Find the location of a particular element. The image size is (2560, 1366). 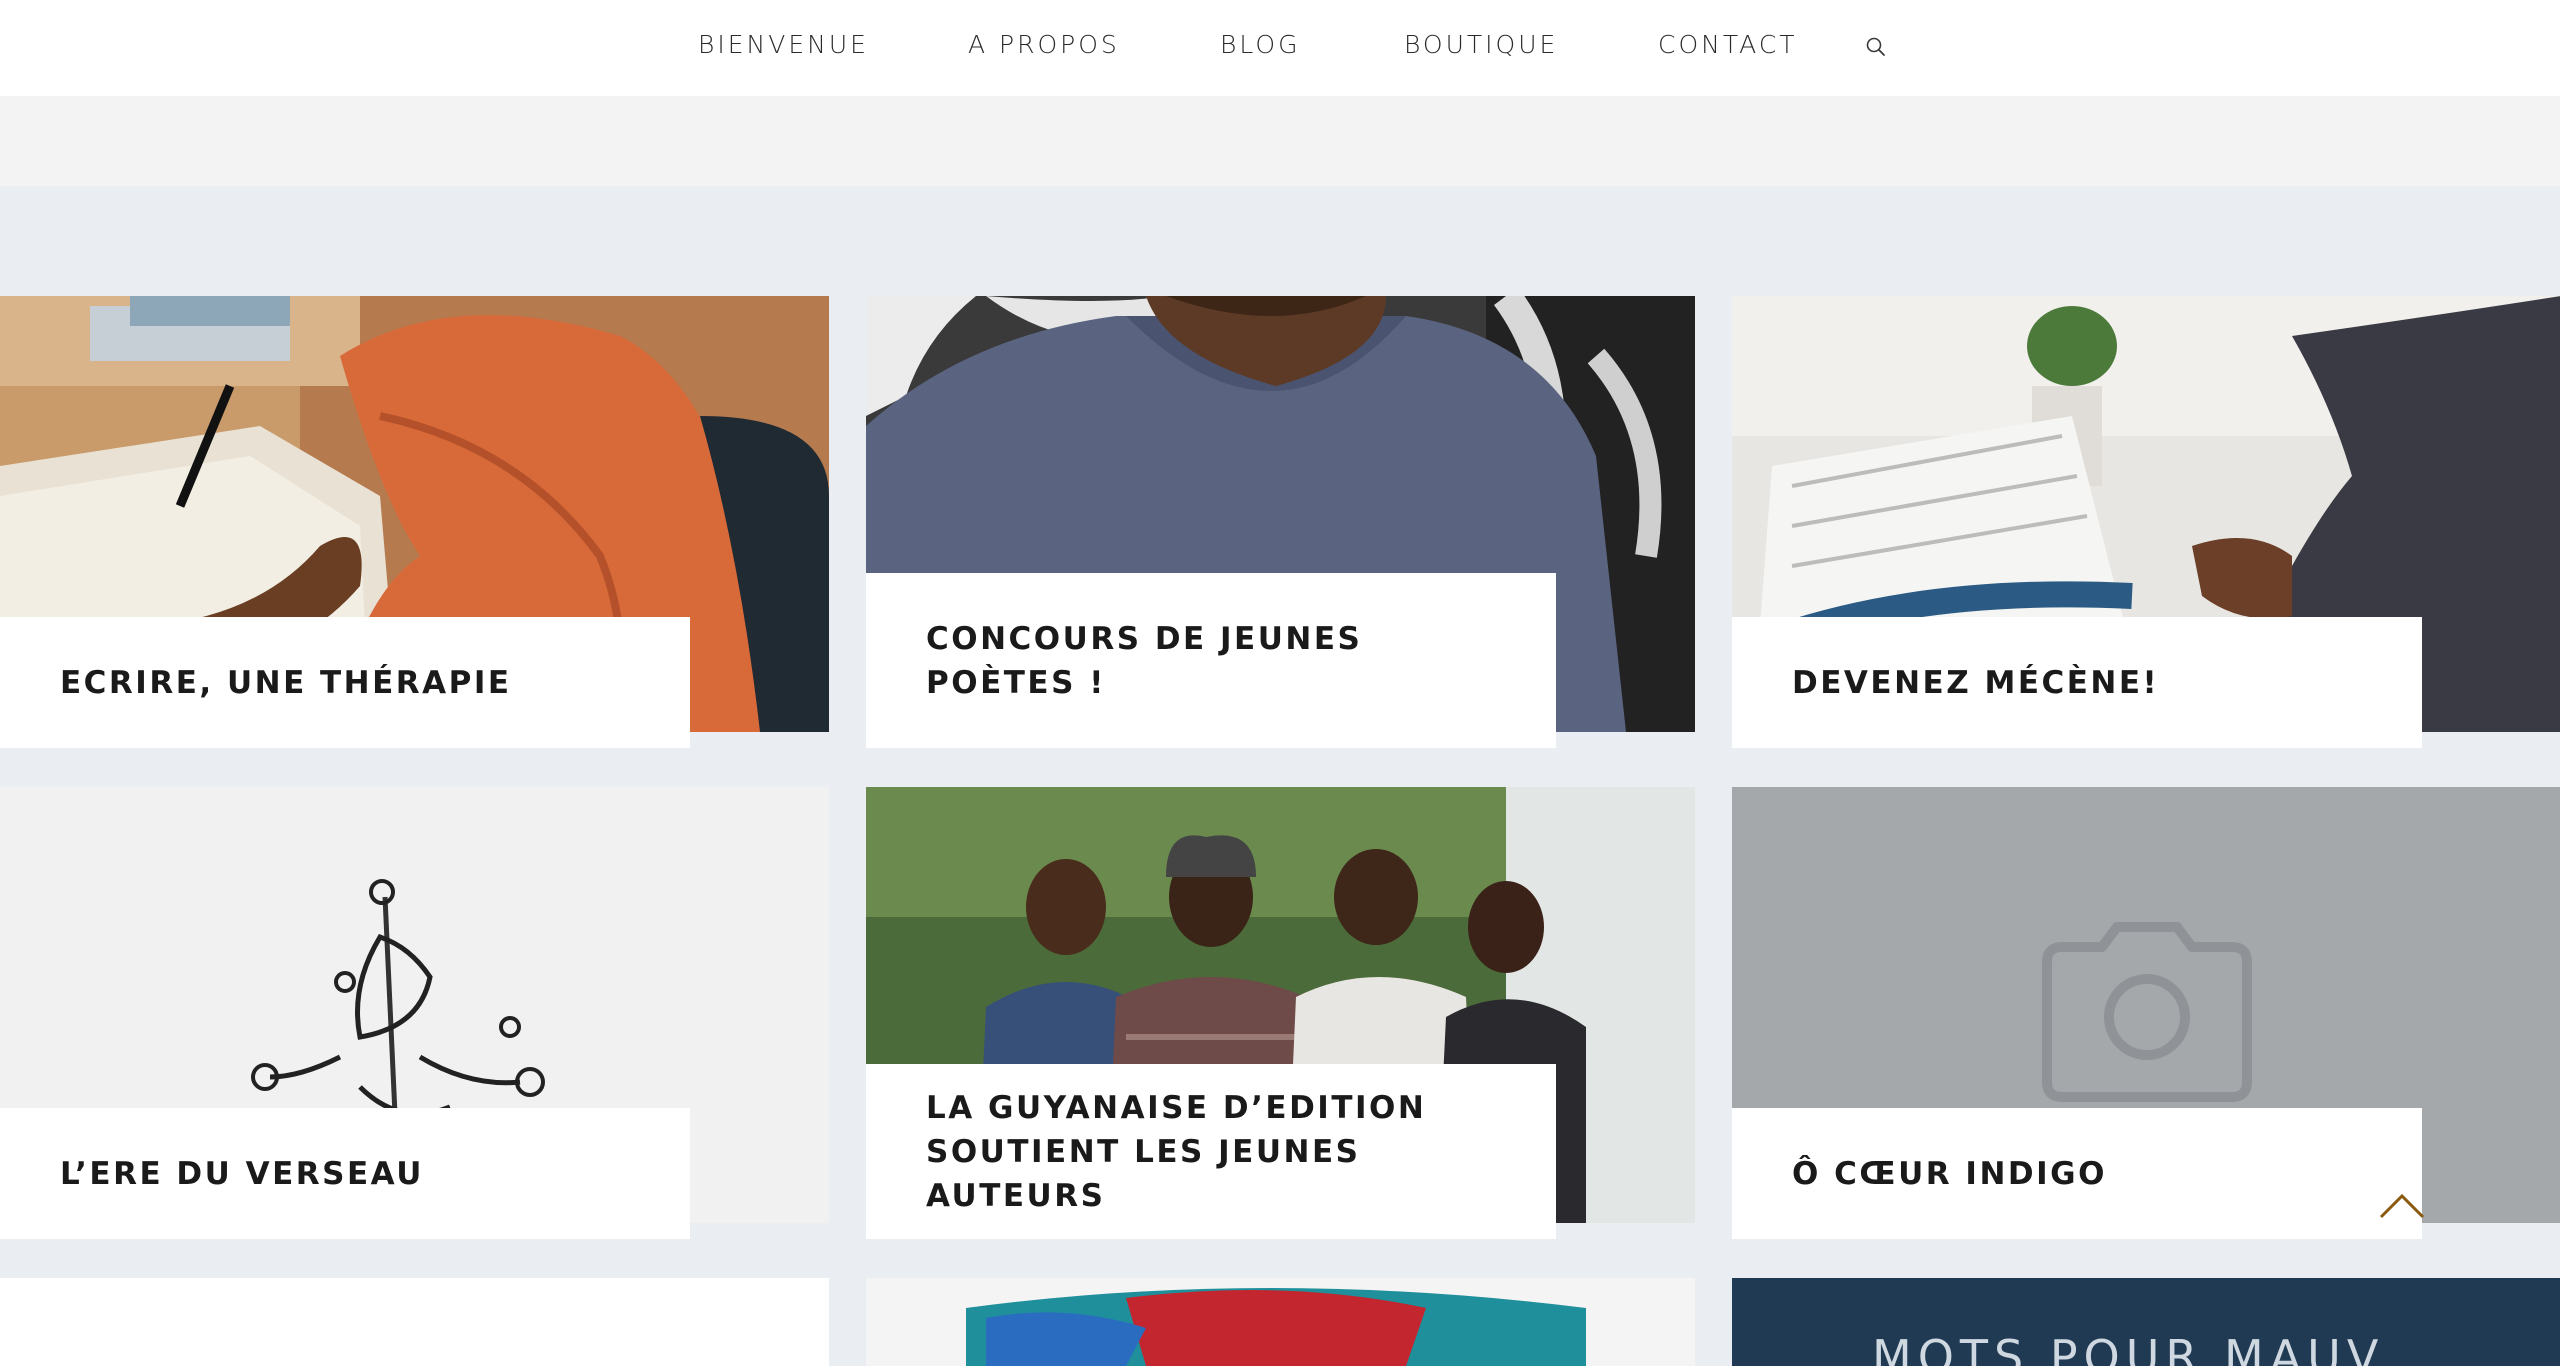

post-title-box: ECRIRE, UNE THÉRAPIE is located at coordinates (345, 682).